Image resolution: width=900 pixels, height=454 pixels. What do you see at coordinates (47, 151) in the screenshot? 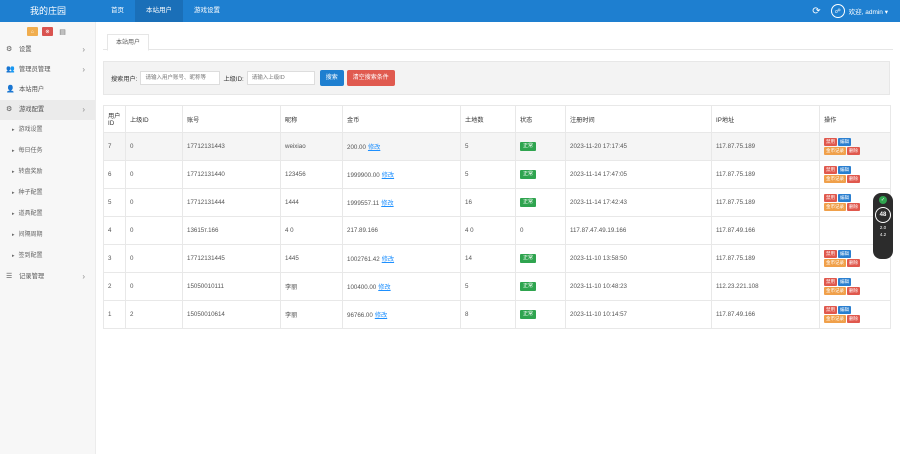
I see `sidebar-subitem-daily-tasks: ▸ 每日任务` at bounding box center [47, 151].